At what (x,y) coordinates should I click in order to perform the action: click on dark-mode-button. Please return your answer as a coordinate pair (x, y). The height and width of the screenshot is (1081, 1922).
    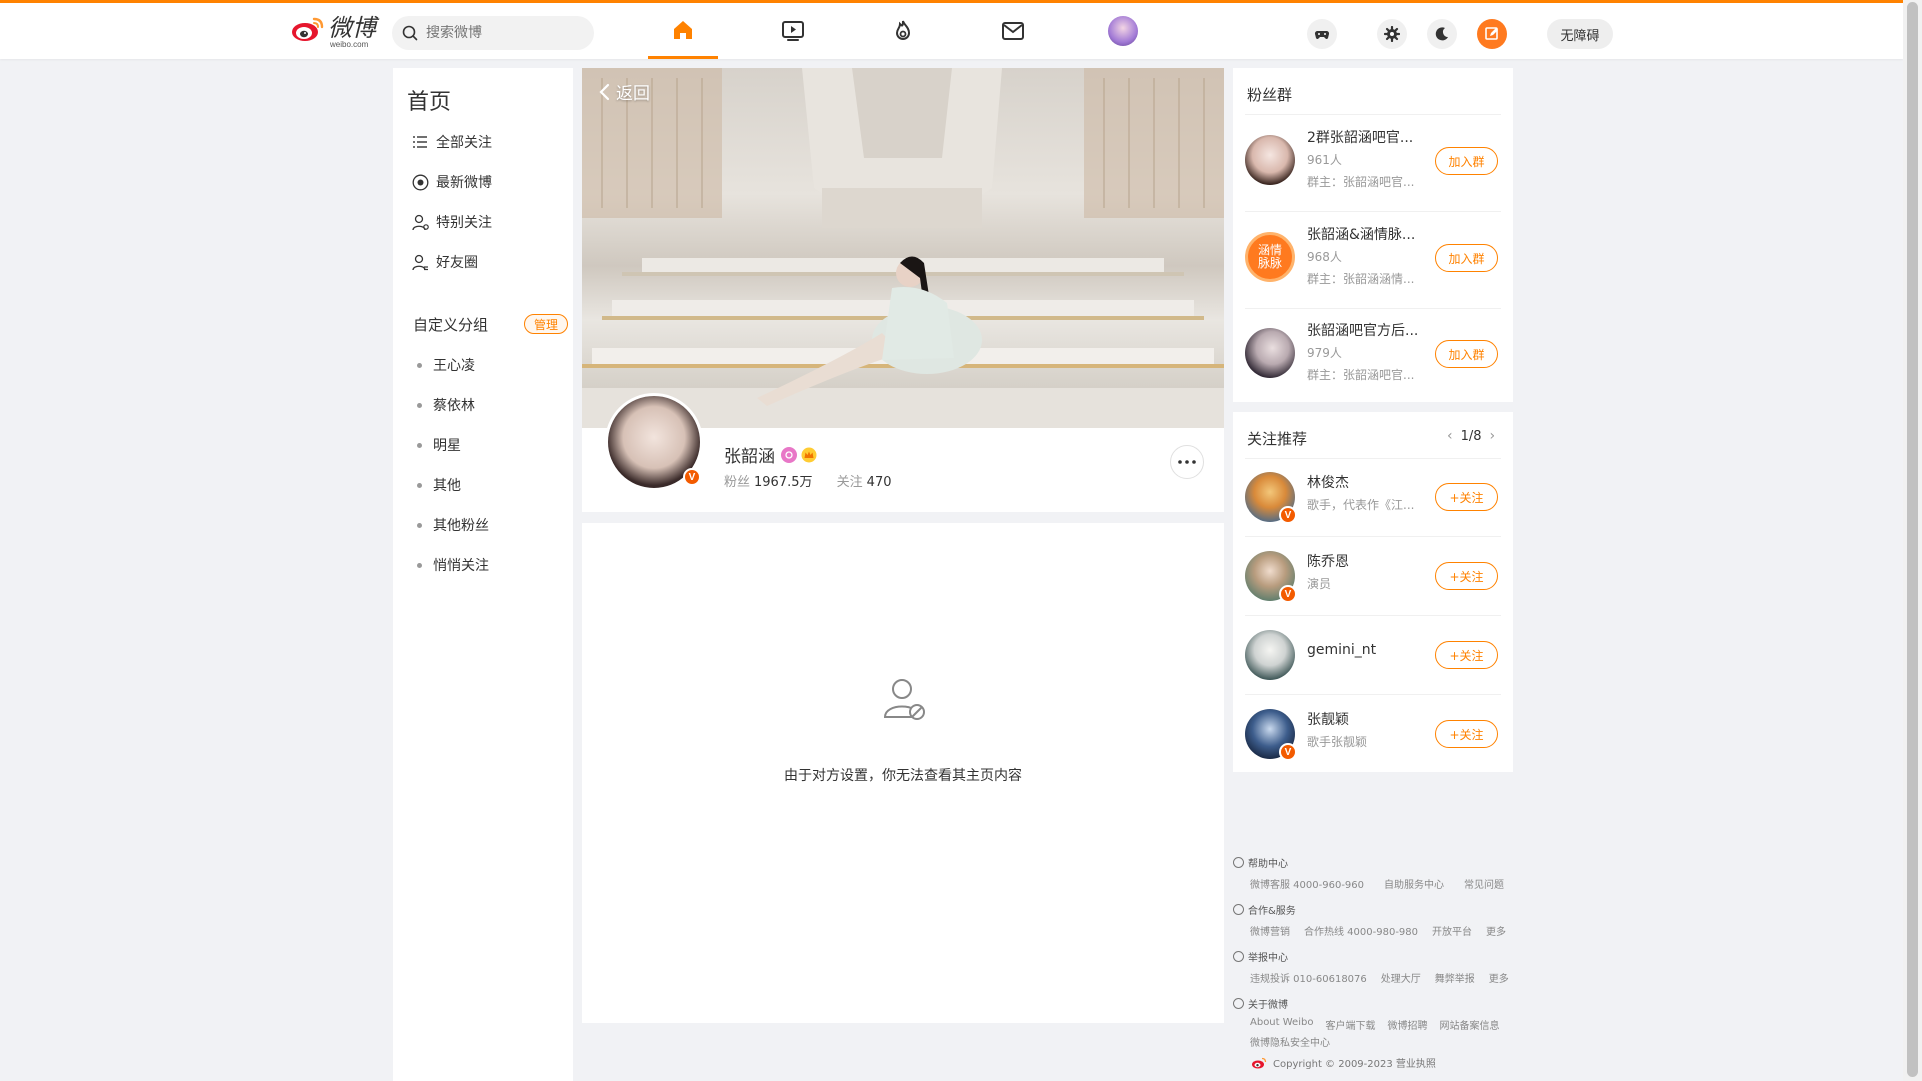
    Looking at the image, I should click on (1442, 34).